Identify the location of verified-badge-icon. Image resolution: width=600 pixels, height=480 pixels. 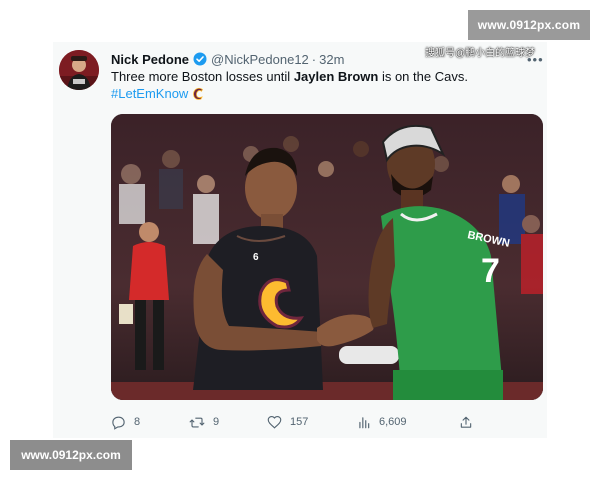
(200, 59).